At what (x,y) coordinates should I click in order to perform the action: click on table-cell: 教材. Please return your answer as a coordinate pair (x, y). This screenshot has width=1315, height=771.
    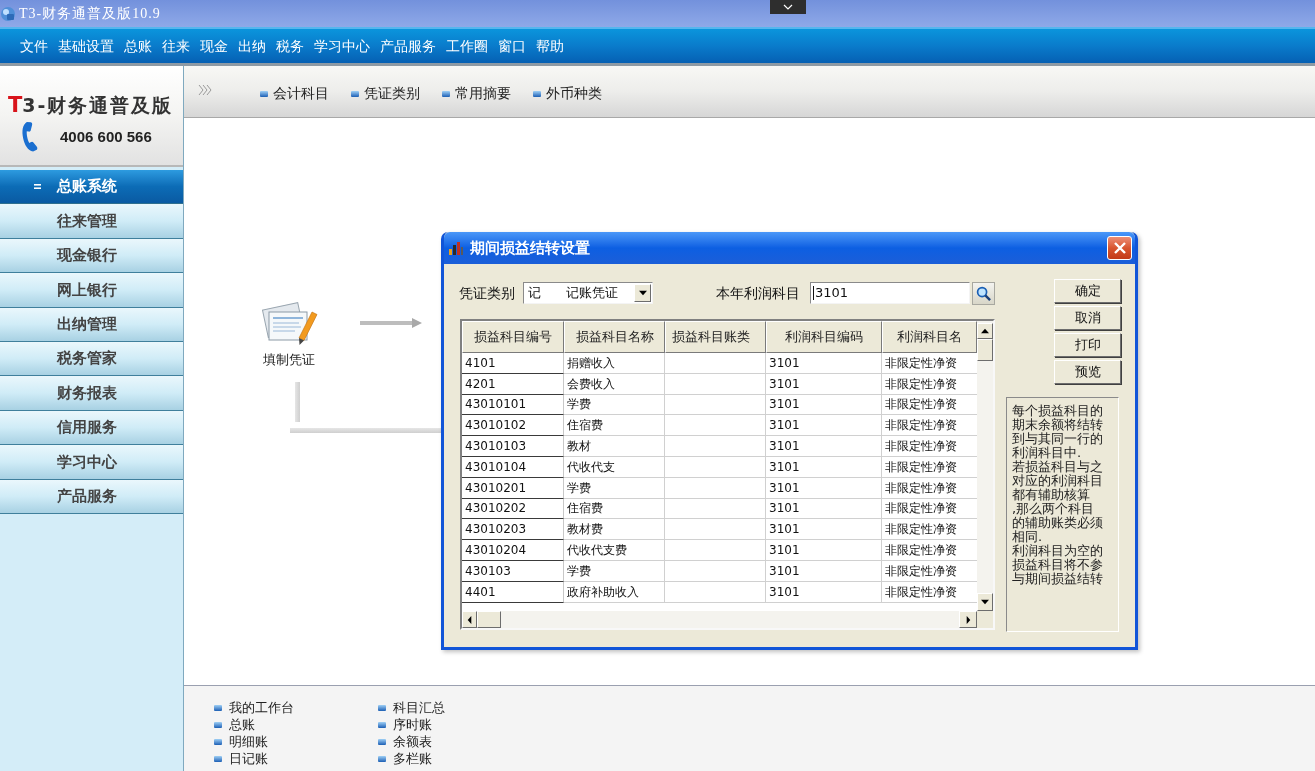
    Looking at the image, I should click on (614, 446).